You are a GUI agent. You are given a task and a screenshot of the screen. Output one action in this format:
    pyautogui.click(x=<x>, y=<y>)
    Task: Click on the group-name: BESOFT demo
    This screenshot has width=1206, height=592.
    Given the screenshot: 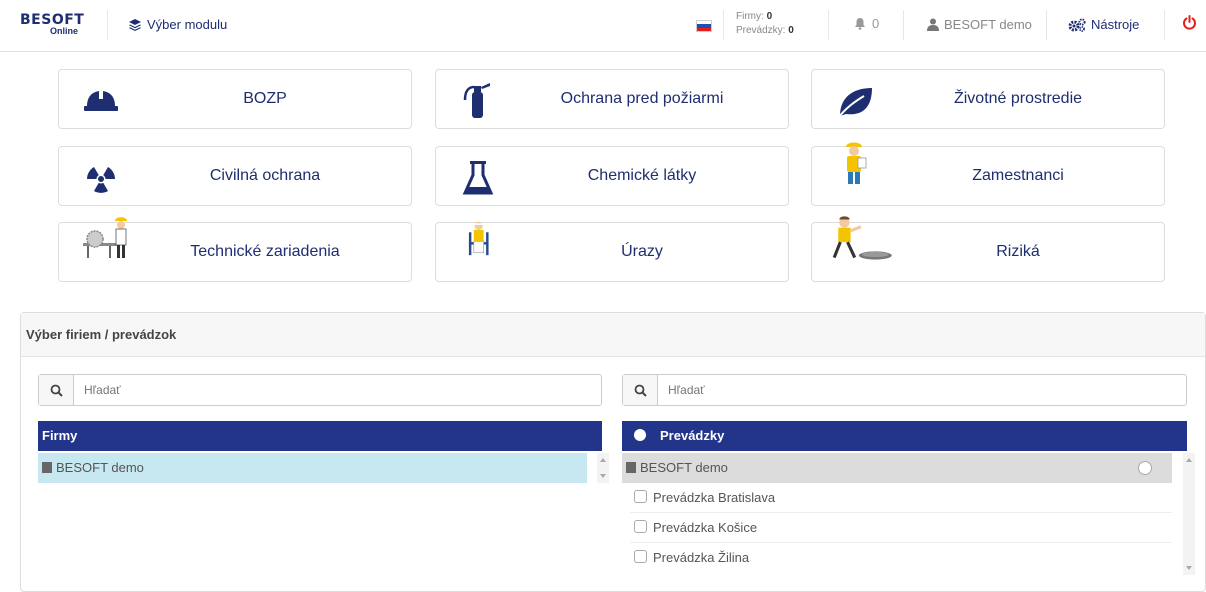 What is the action you would take?
    pyautogui.click(x=684, y=467)
    